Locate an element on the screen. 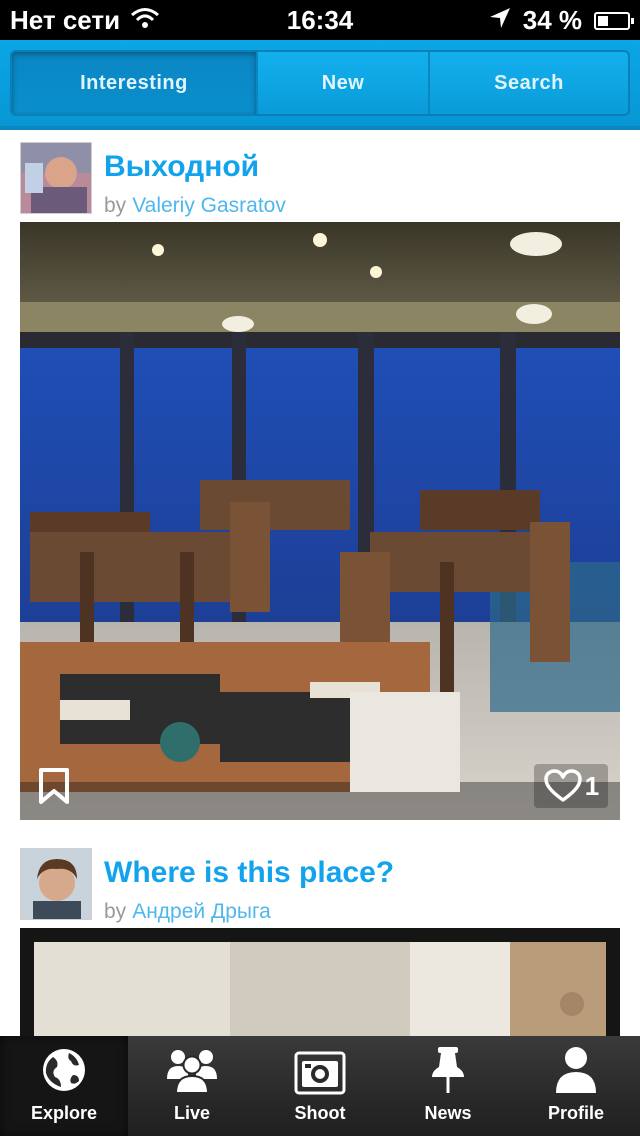  status-right: 34 % is located at coordinates (561, 20).